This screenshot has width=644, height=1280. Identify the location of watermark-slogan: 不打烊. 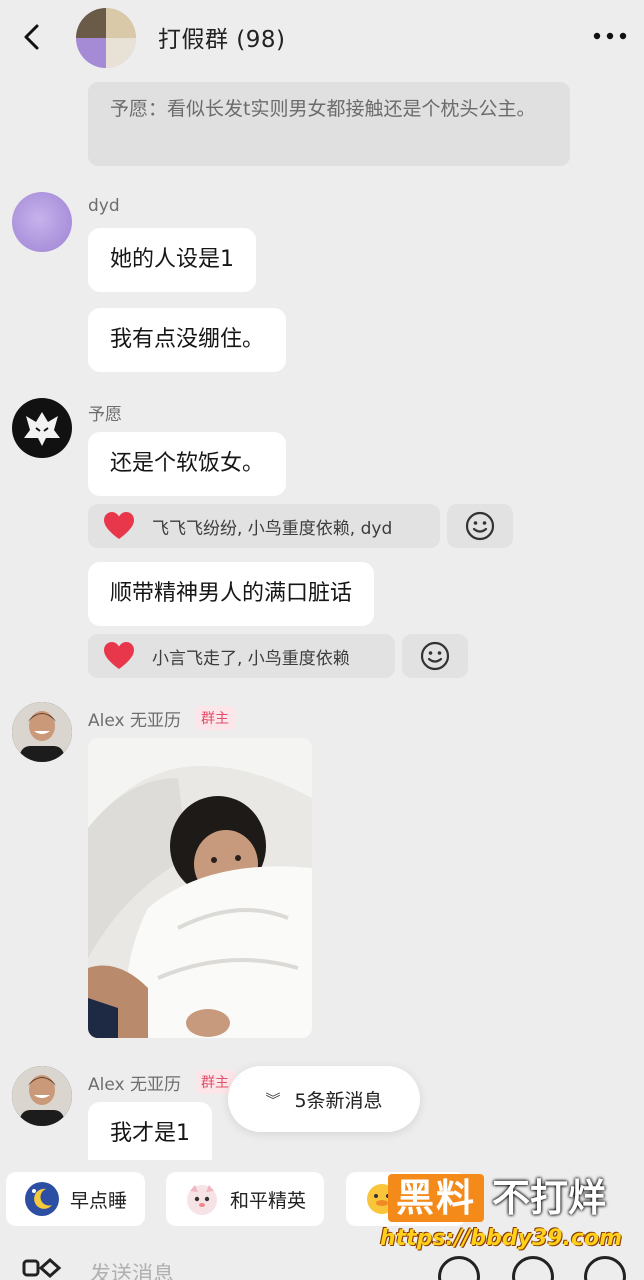
(549, 1198).